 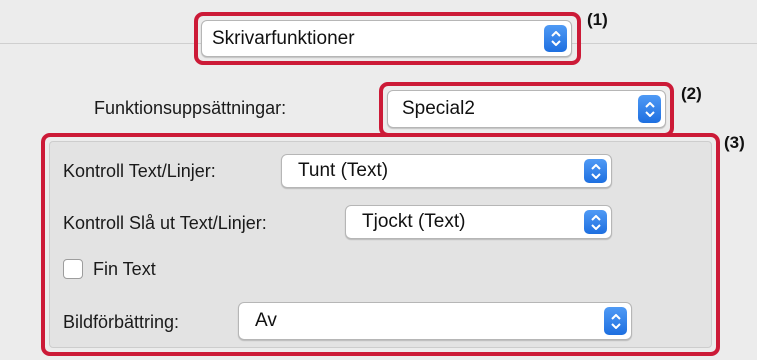 I want to click on feature-sets-label: Funktionsuppsättningar:, so click(x=190, y=108).